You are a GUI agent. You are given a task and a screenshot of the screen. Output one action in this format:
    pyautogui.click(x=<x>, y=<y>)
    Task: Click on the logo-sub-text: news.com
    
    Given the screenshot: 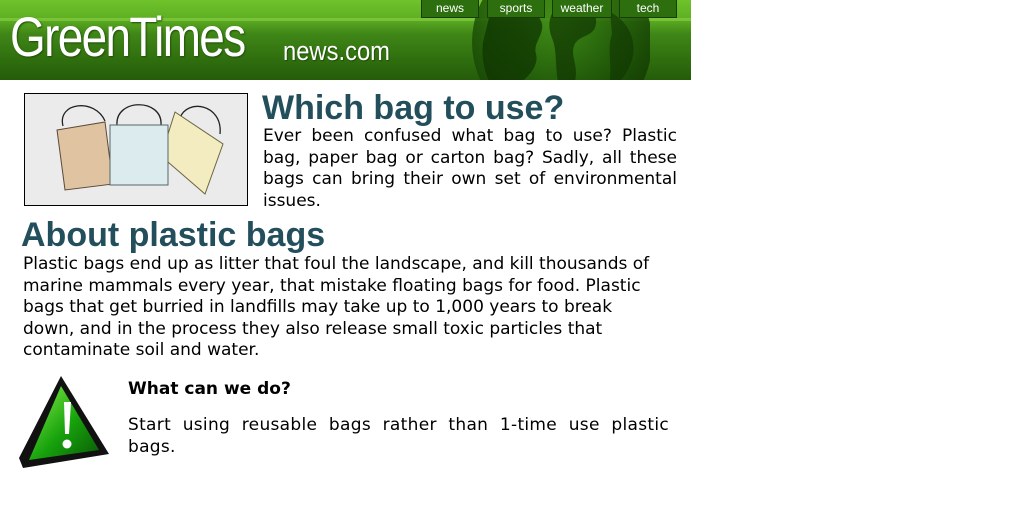 What is the action you would take?
    pyautogui.click(x=336, y=51)
    